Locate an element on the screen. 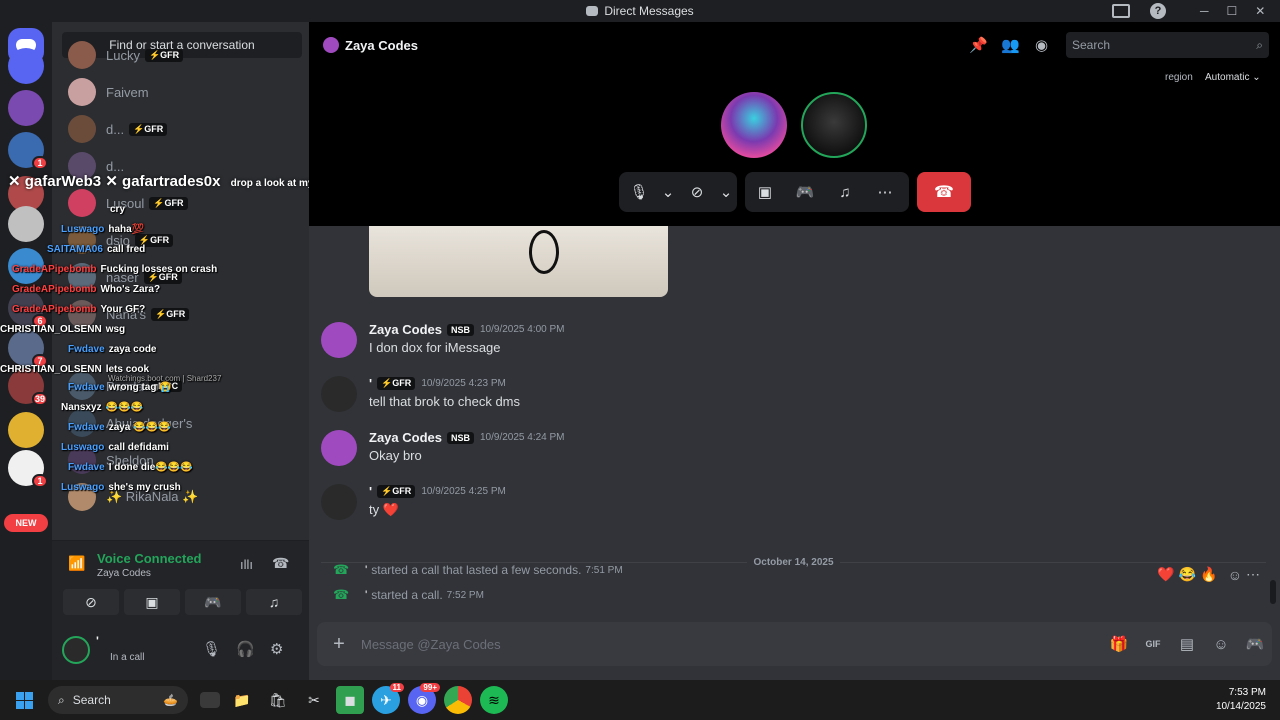  dm-name: Zaya Codes is located at coordinates (381, 45).